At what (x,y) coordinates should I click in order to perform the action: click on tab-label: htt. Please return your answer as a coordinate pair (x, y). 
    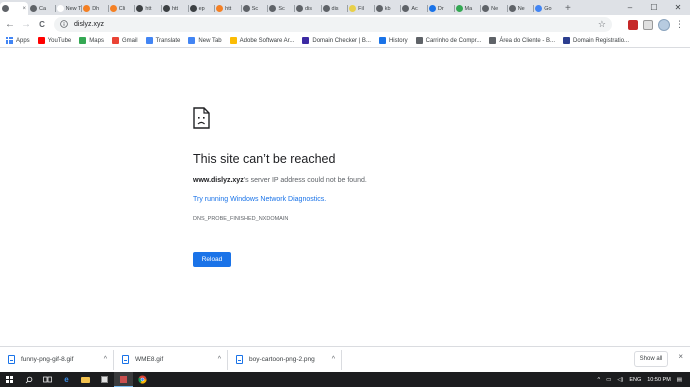
    Looking at the image, I should click on (148, 8).